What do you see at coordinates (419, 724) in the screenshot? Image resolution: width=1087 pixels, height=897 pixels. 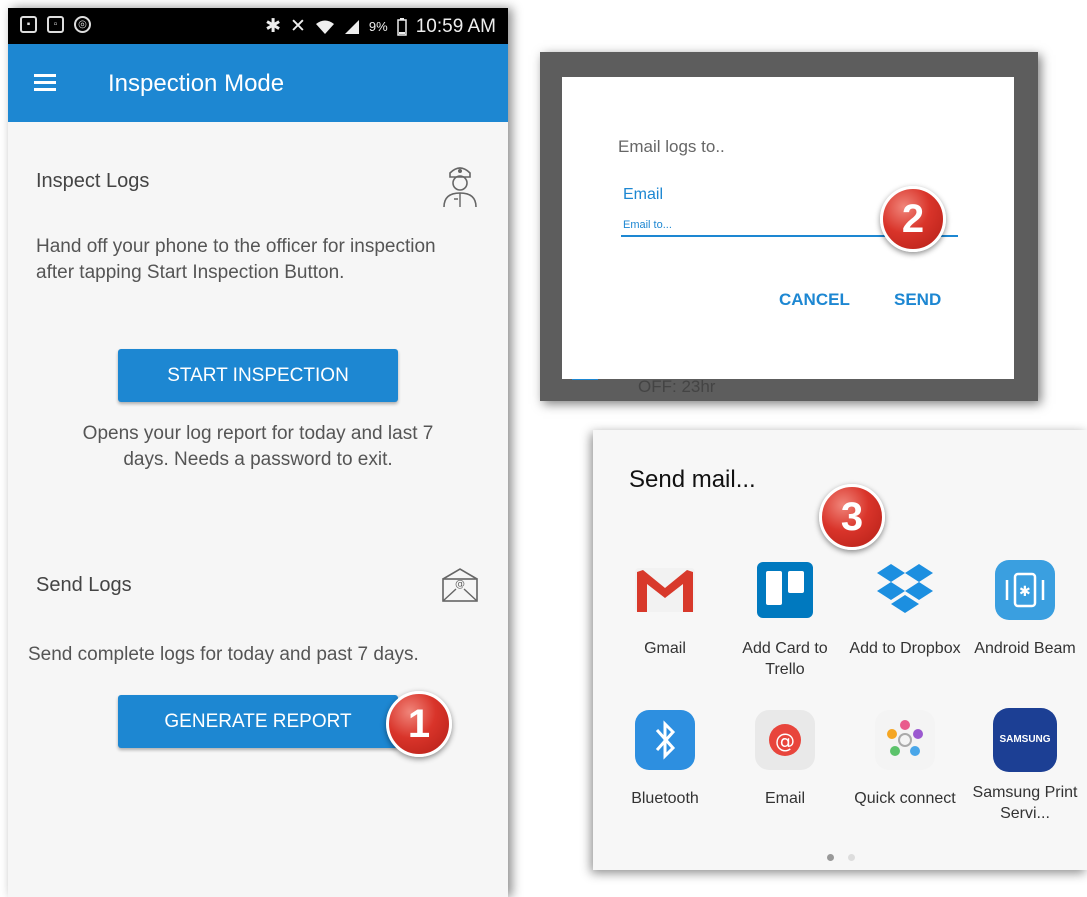 I see `step-badge-1: 1` at bounding box center [419, 724].